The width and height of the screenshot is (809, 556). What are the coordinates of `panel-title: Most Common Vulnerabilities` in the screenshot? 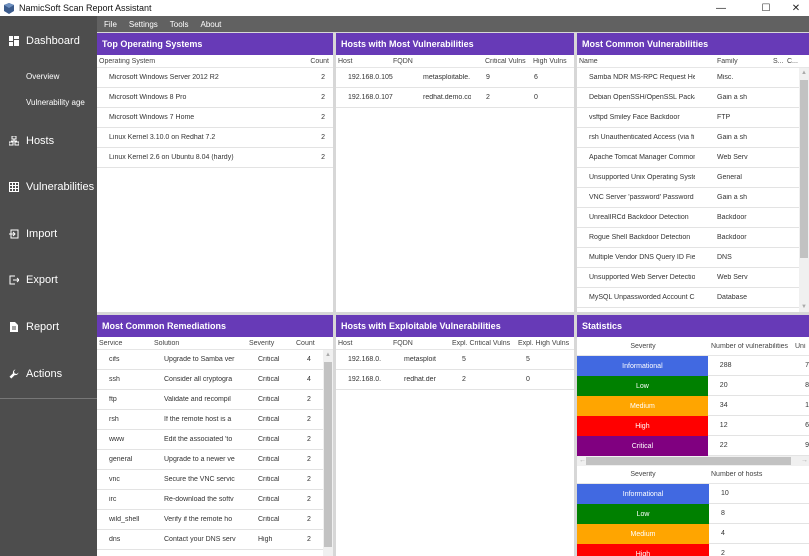 It's located at (693, 44).